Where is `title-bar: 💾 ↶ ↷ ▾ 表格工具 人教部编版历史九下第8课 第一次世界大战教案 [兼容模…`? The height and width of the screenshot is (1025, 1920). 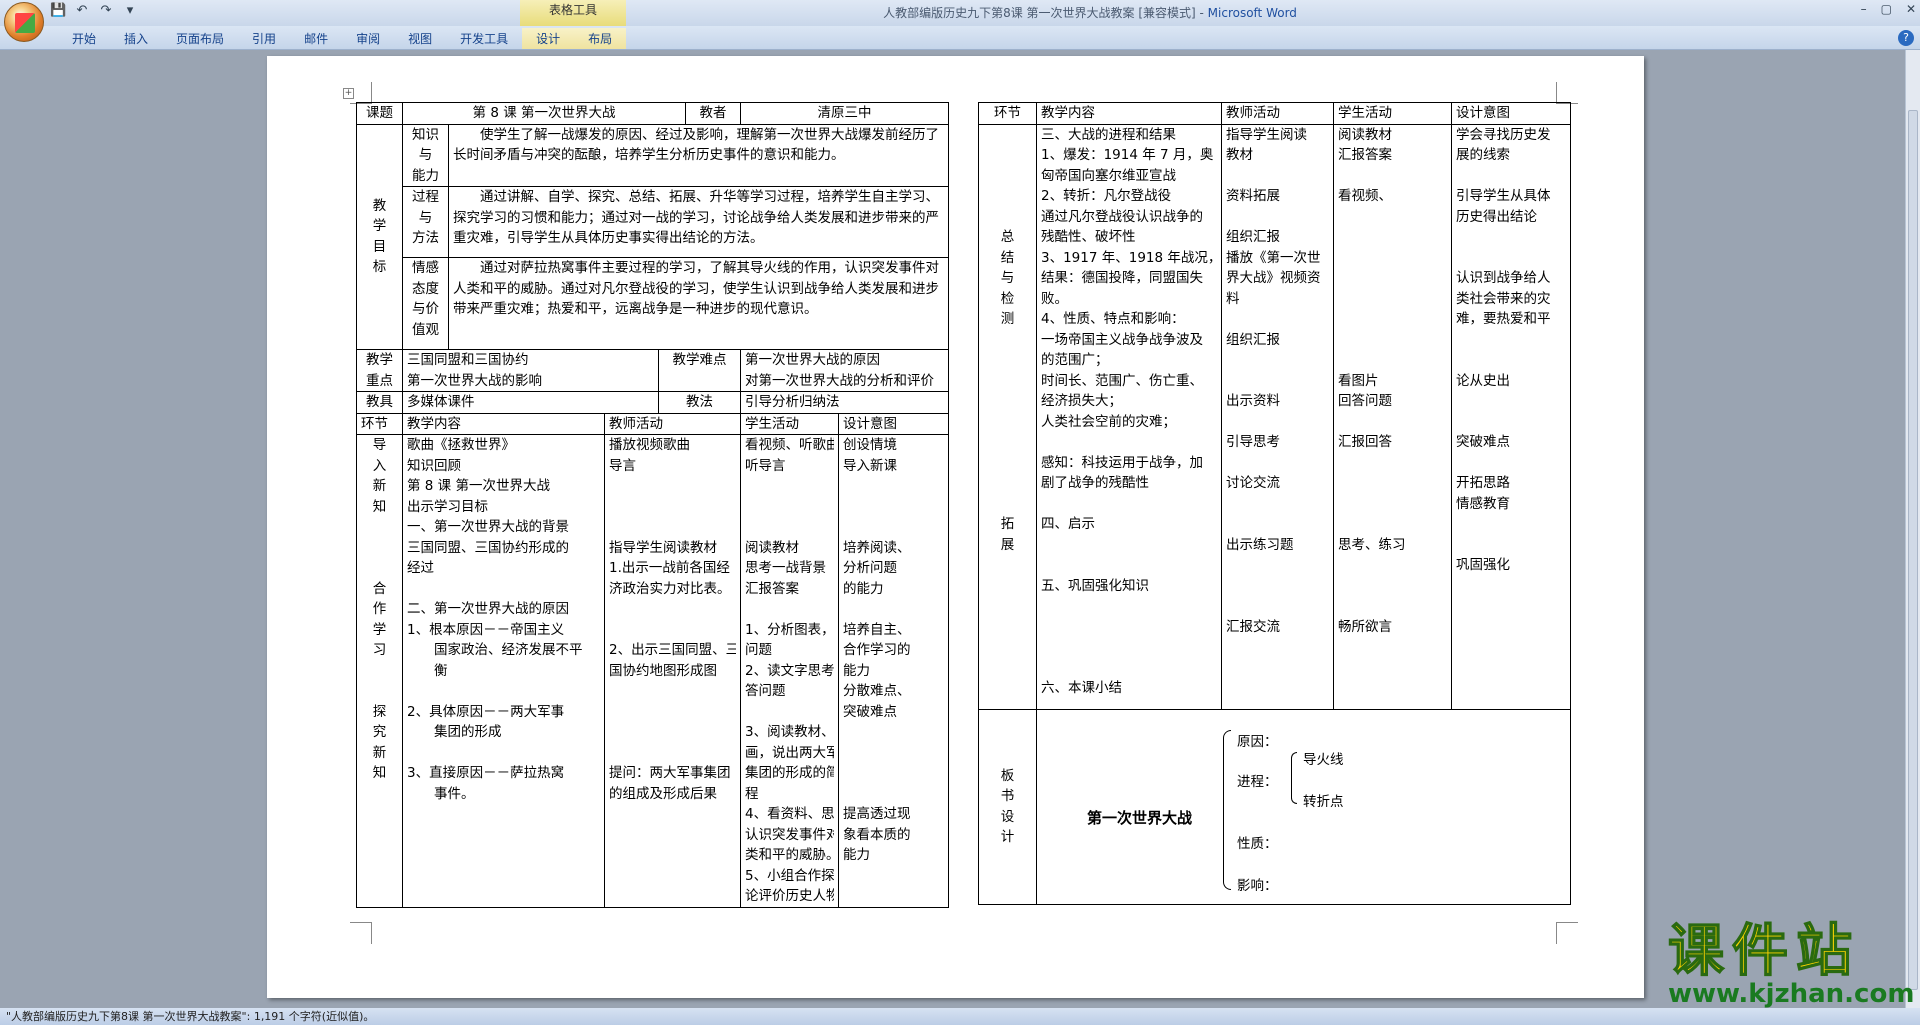 title-bar: 💾 ↶ ↷ ▾ 表格工具 人教部编版历史九下第8课 第一次世界大战教案 [兼容模… is located at coordinates (960, 13).